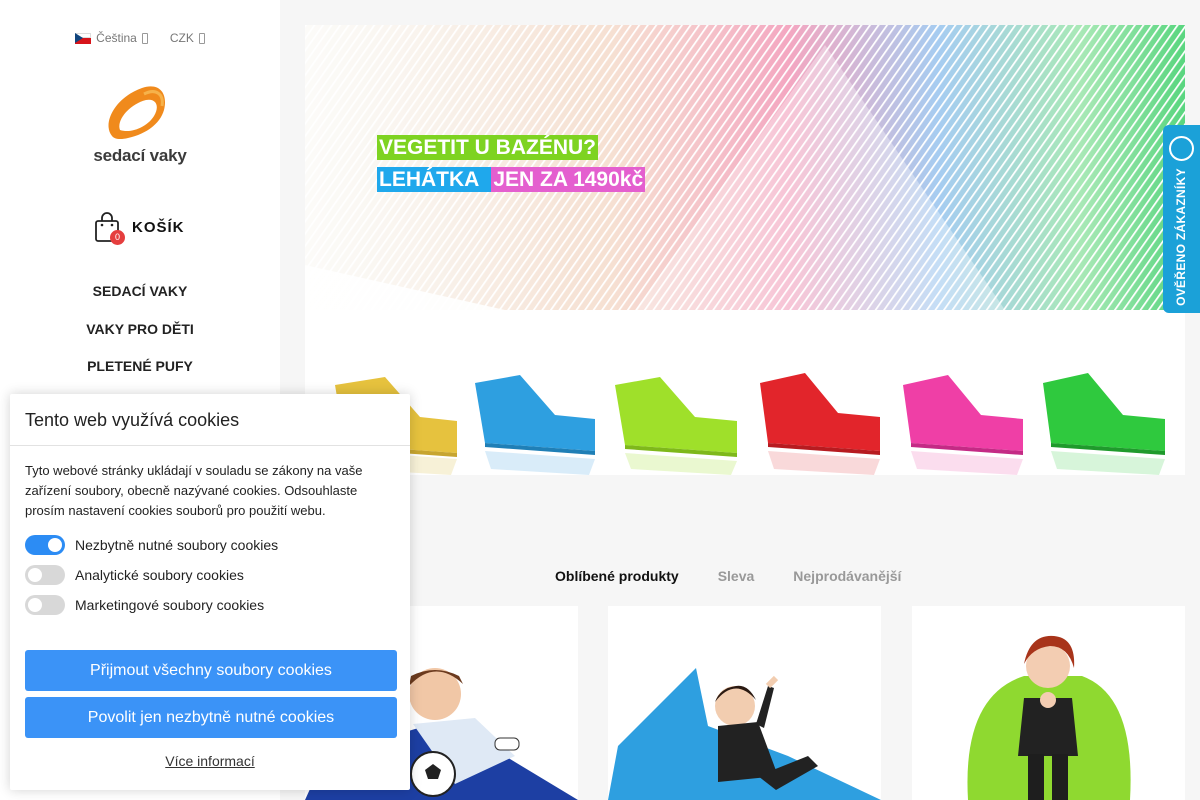  I want to click on toggle-row-analytics: Analytické soubory cookies, so click(134, 575).